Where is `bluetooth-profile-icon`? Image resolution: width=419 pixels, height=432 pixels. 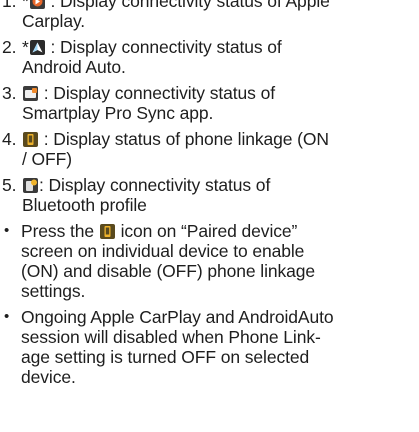 bluetooth-profile-icon is located at coordinates (30, 185).